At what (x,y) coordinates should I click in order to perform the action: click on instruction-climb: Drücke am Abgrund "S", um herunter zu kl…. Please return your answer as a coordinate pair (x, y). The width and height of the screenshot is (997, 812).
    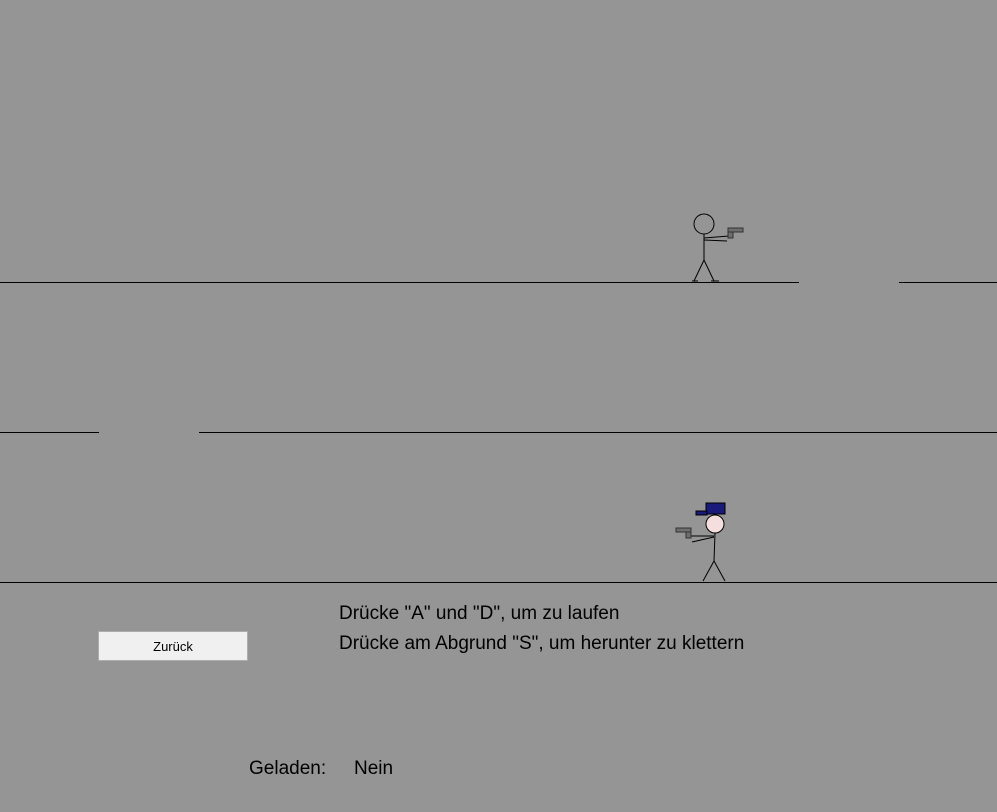
    Looking at the image, I should click on (542, 643).